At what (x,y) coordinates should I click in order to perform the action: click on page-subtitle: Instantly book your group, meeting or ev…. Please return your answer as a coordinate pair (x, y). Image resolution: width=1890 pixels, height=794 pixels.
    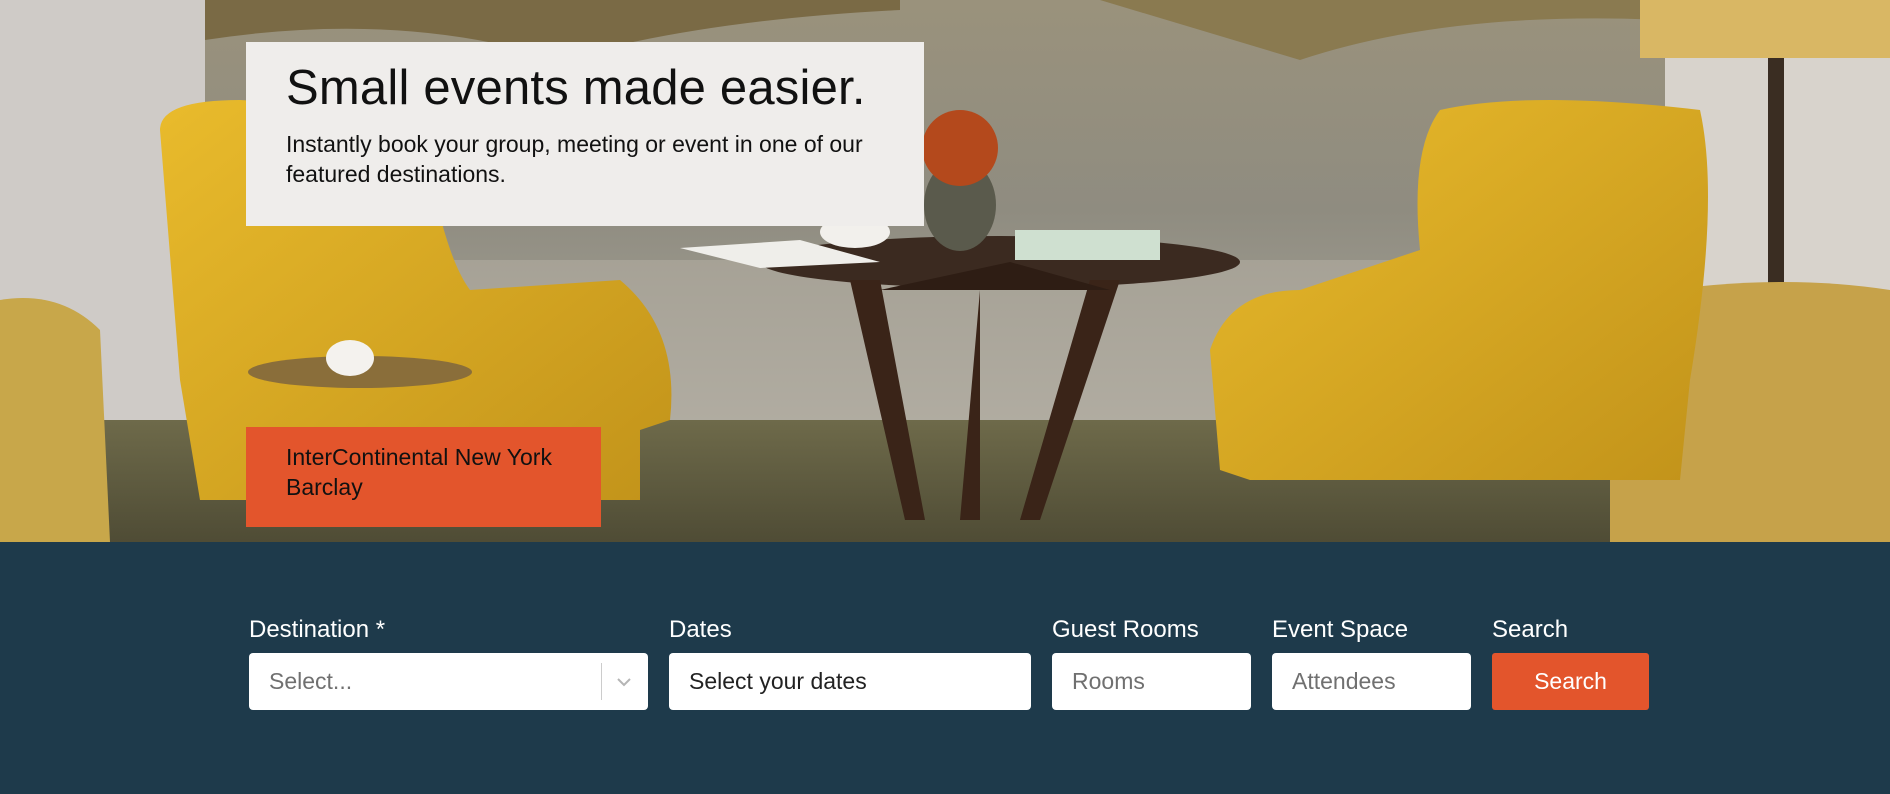
    Looking at the image, I should click on (574, 158).